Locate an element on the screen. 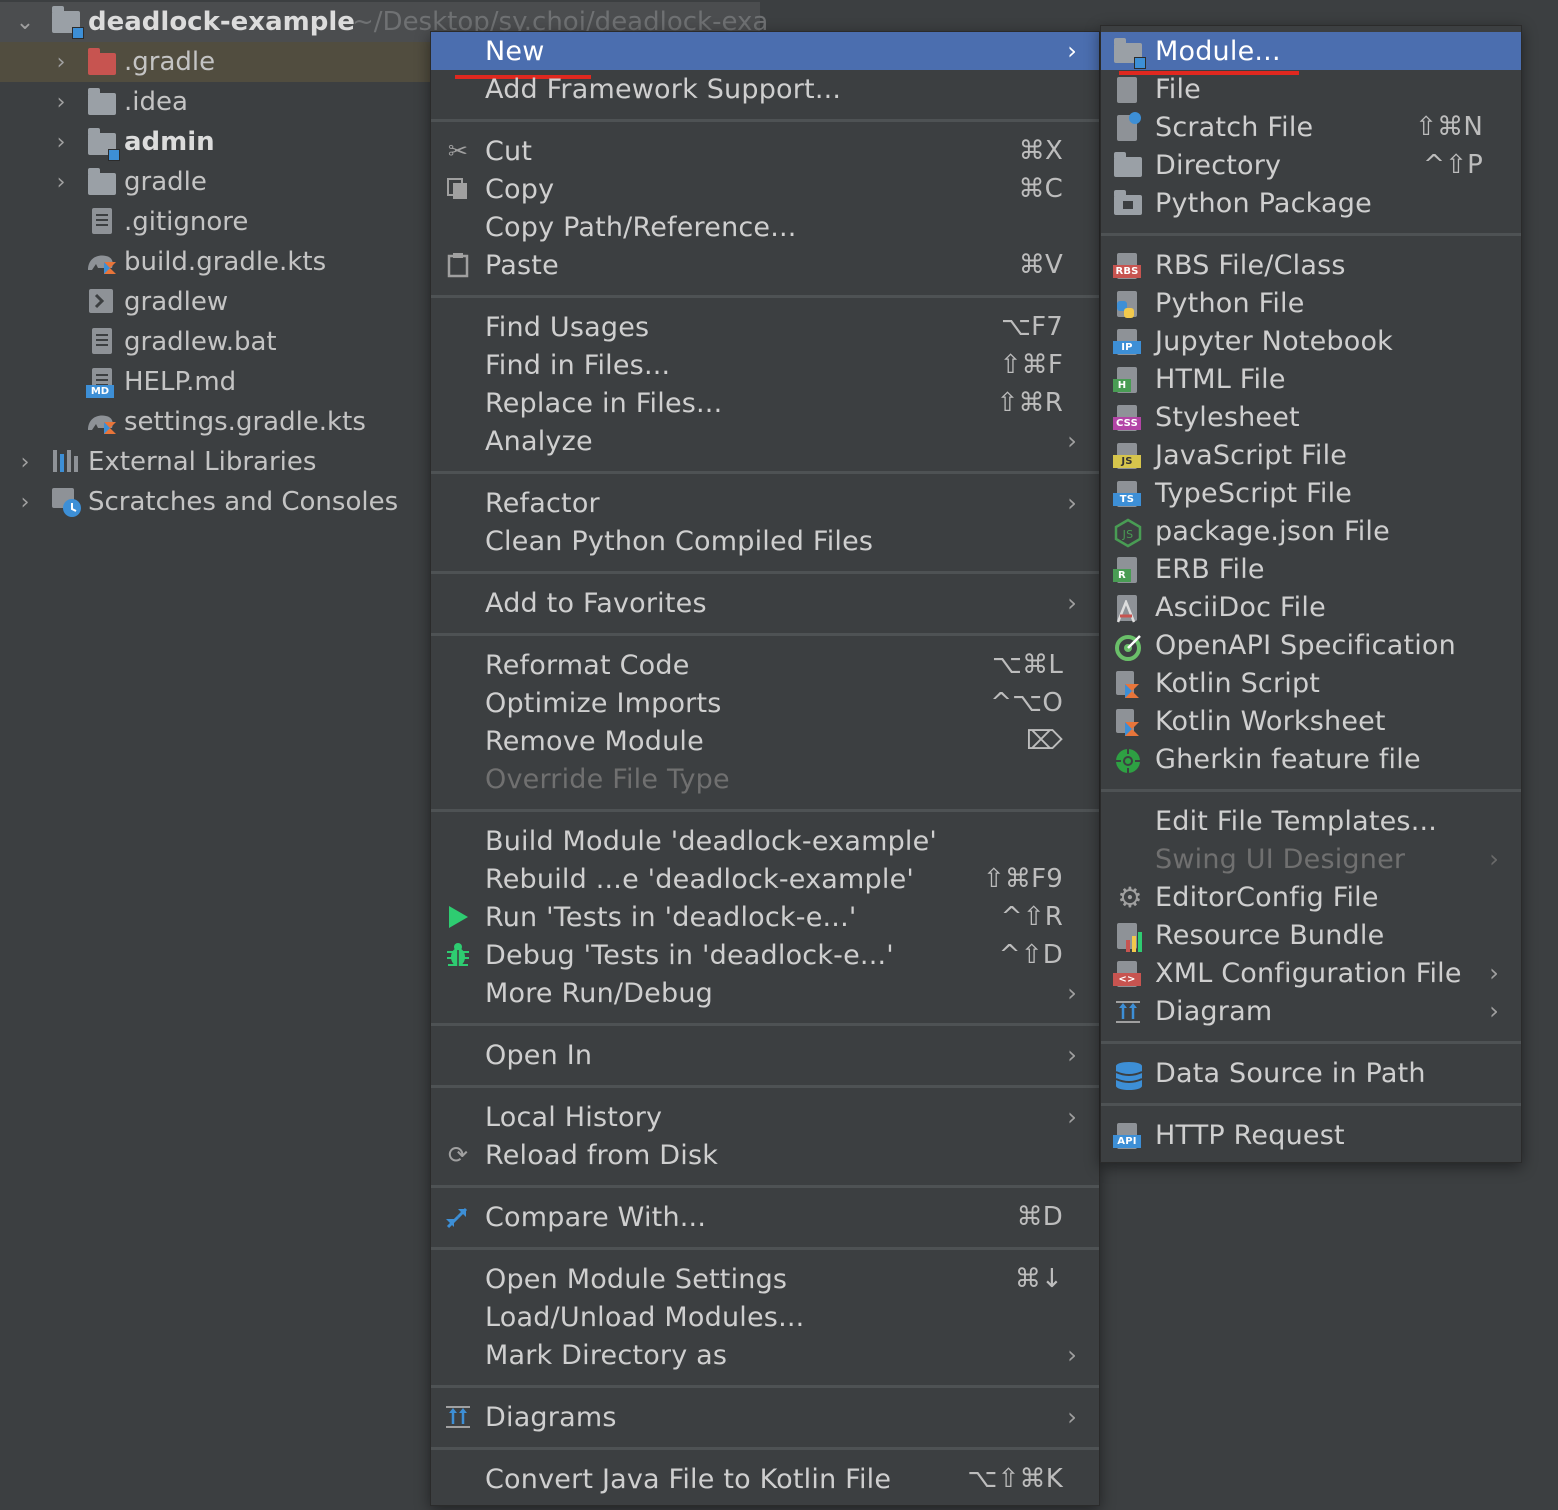 This screenshot has height=1510, width=1558. submenu-item-data-source-in-path: Data Source in Path is located at coordinates (1311, 1073).